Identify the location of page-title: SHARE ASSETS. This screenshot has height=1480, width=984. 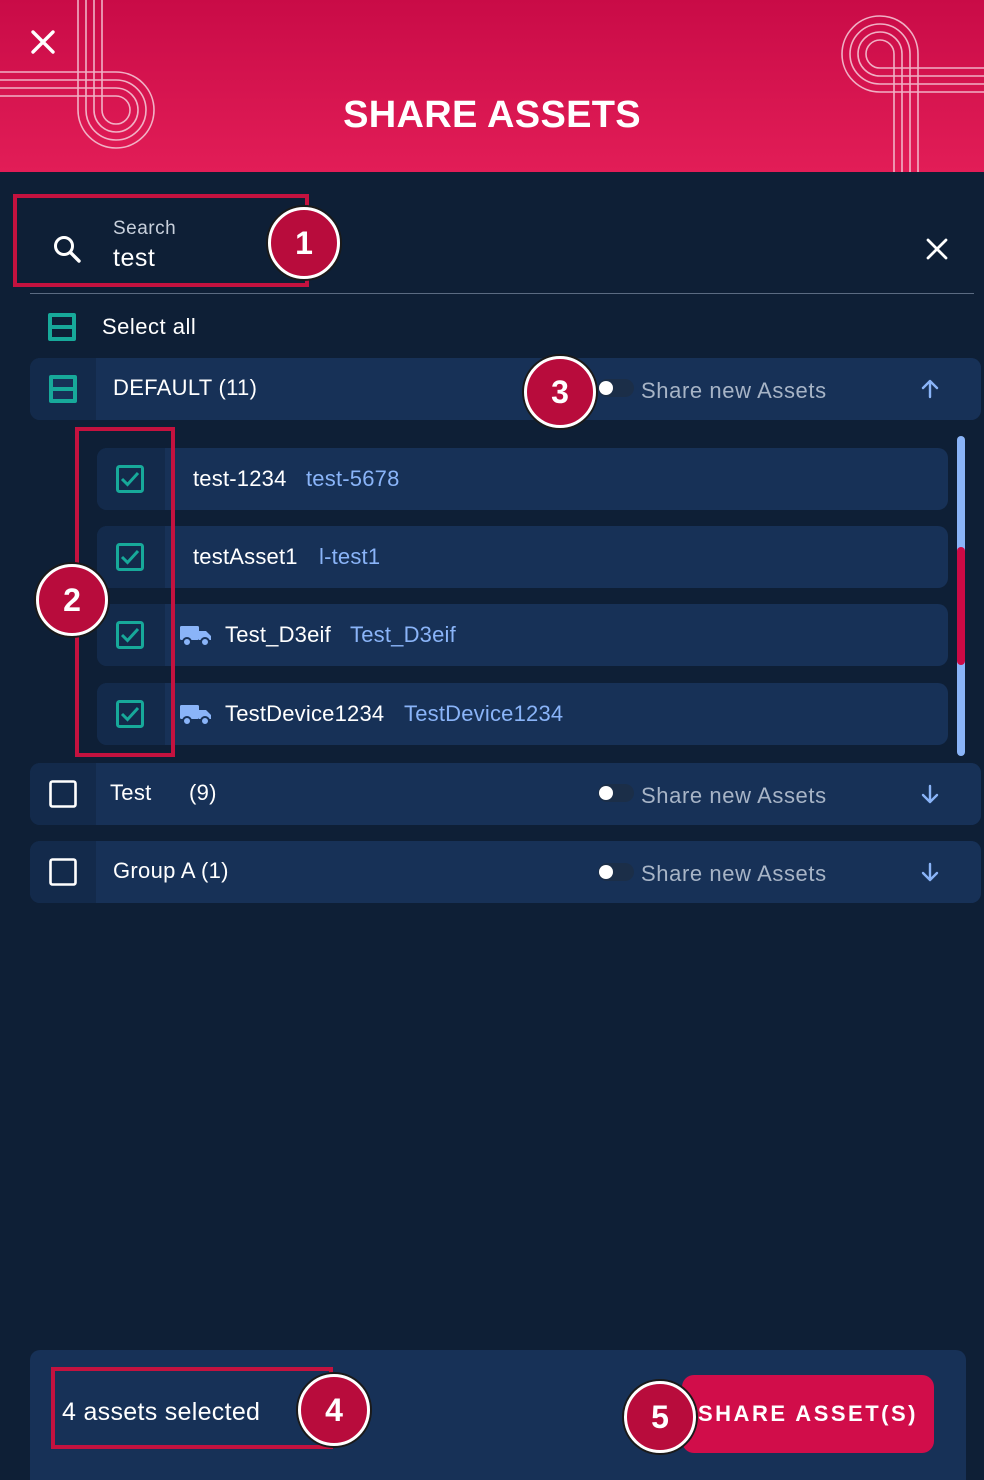
(492, 115).